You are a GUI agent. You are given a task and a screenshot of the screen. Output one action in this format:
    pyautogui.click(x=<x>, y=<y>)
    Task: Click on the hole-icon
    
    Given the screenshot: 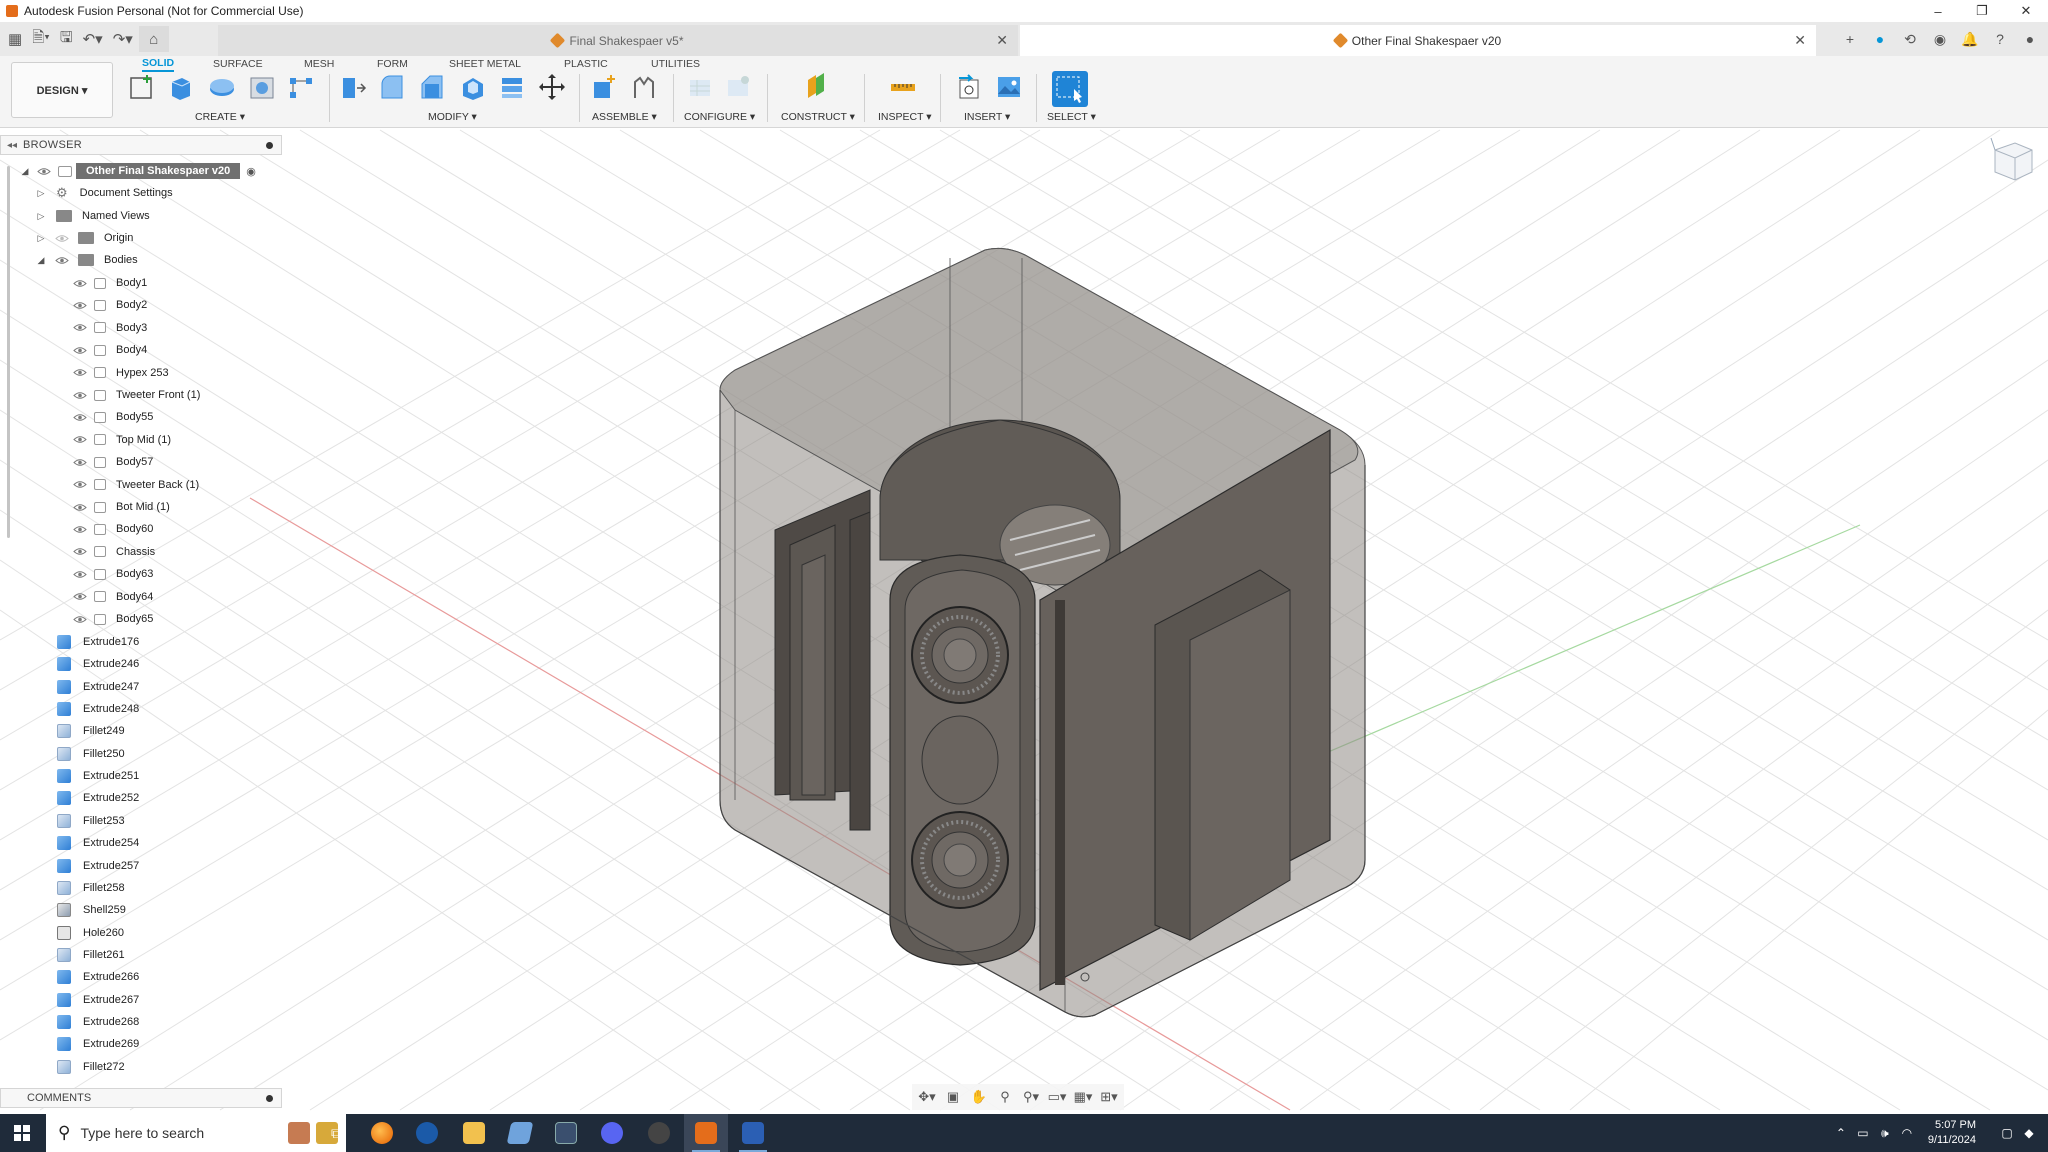 What is the action you would take?
    pyautogui.click(x=262, y=87)
    